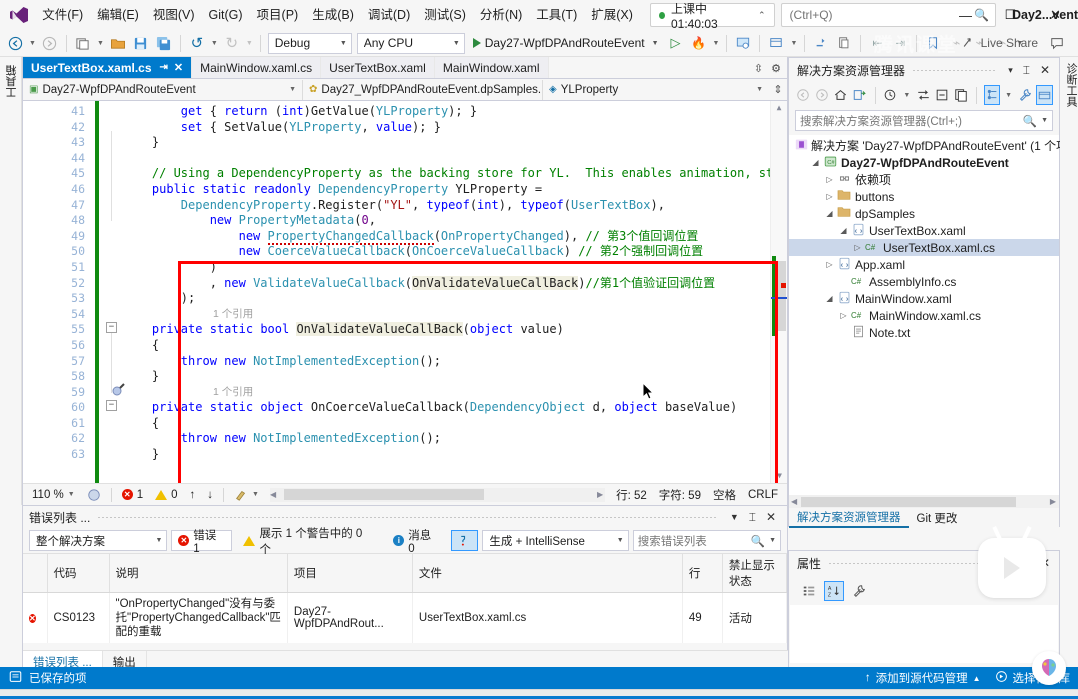 The image size is (1078, 699). Describe the element at coordinates (656, 90) in the screenshot. I see `navbar-member-combo: ◈ YLProperty ▼` at that location.